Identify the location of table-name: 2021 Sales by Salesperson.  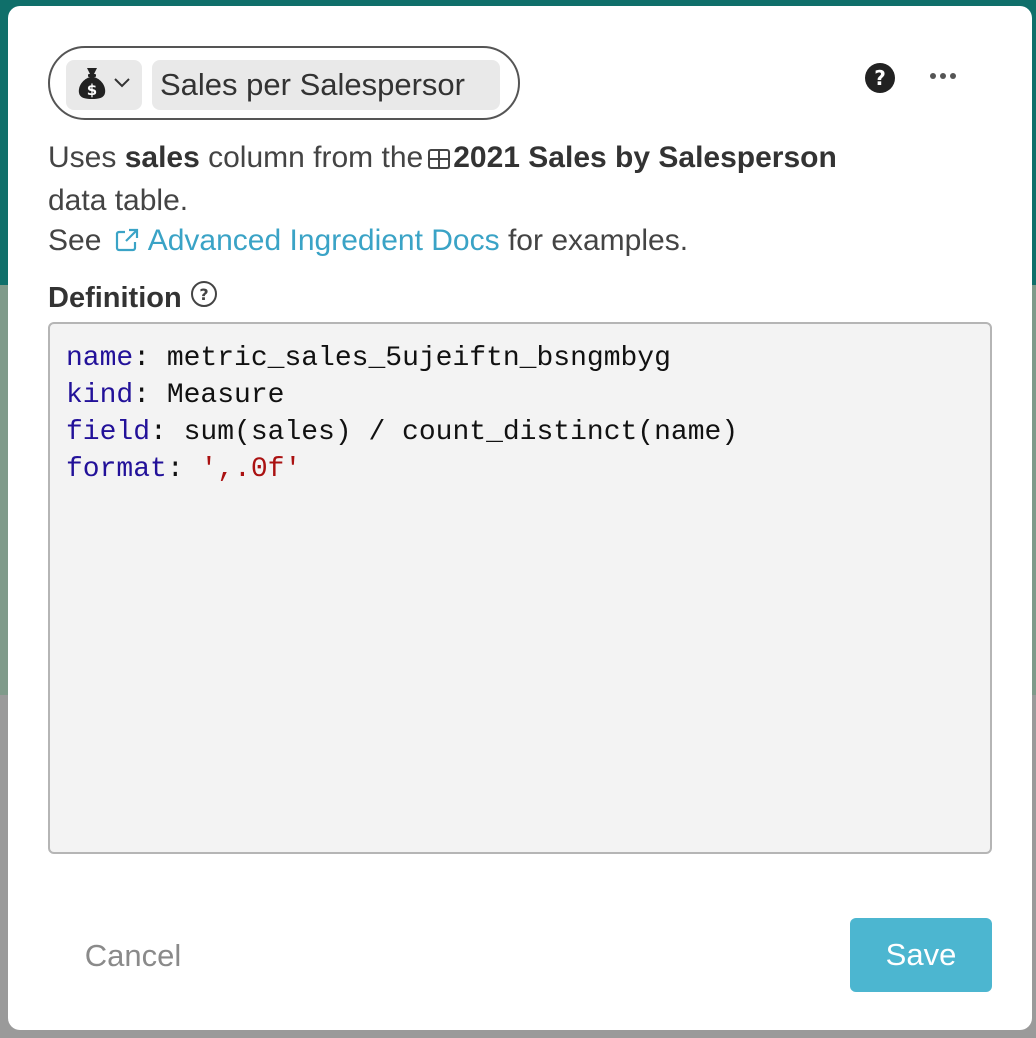
(645, 157).